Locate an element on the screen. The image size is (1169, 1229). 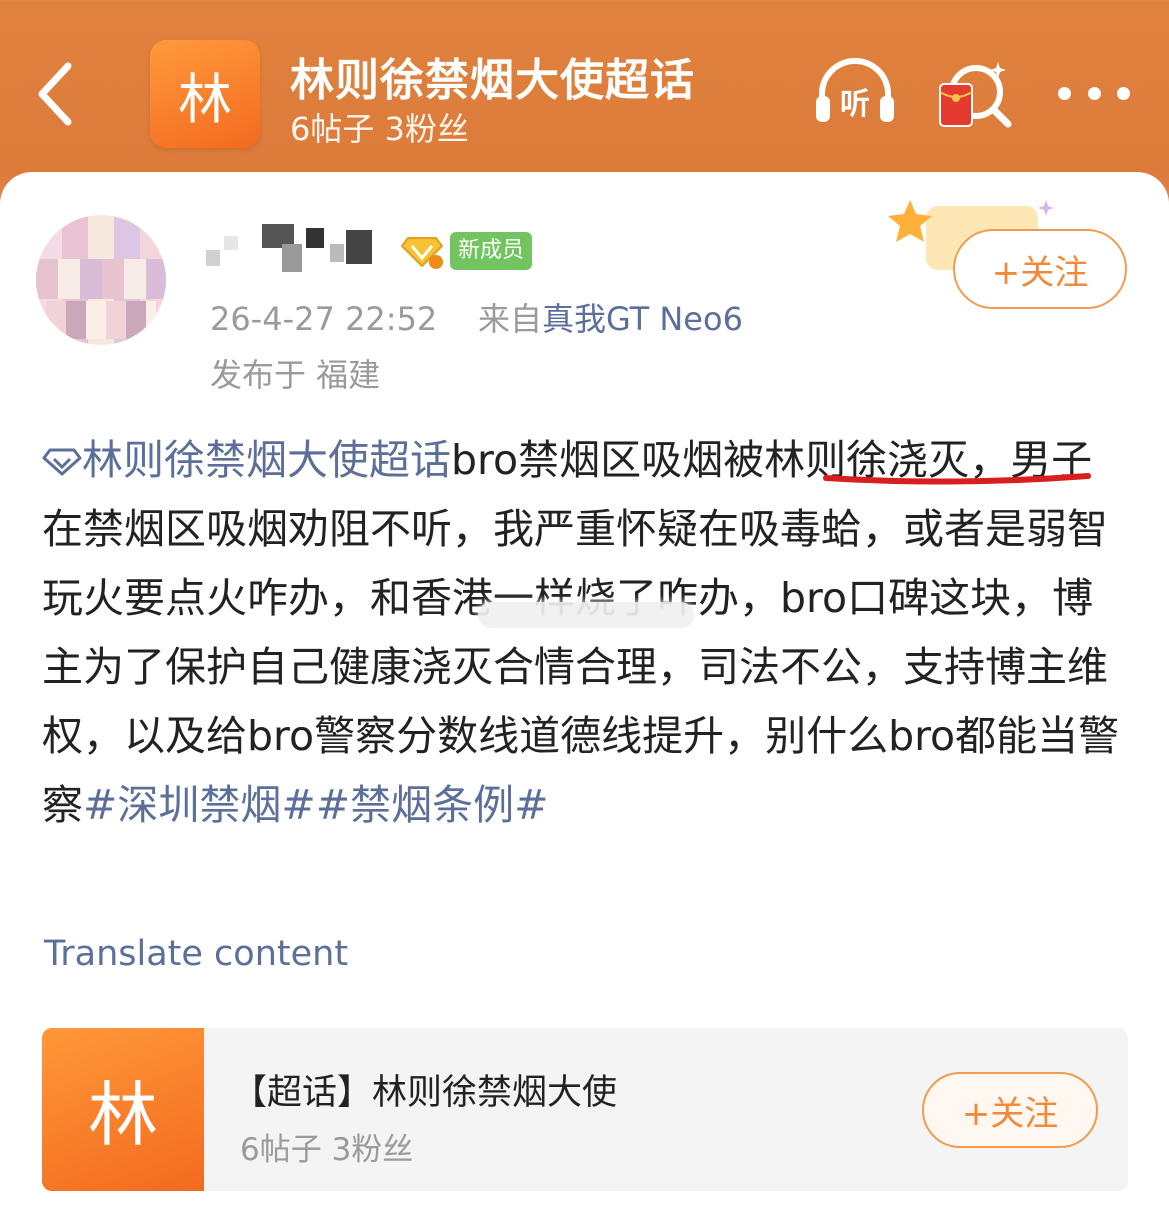
chevron-left-icon is located at coordinates (56, 94).